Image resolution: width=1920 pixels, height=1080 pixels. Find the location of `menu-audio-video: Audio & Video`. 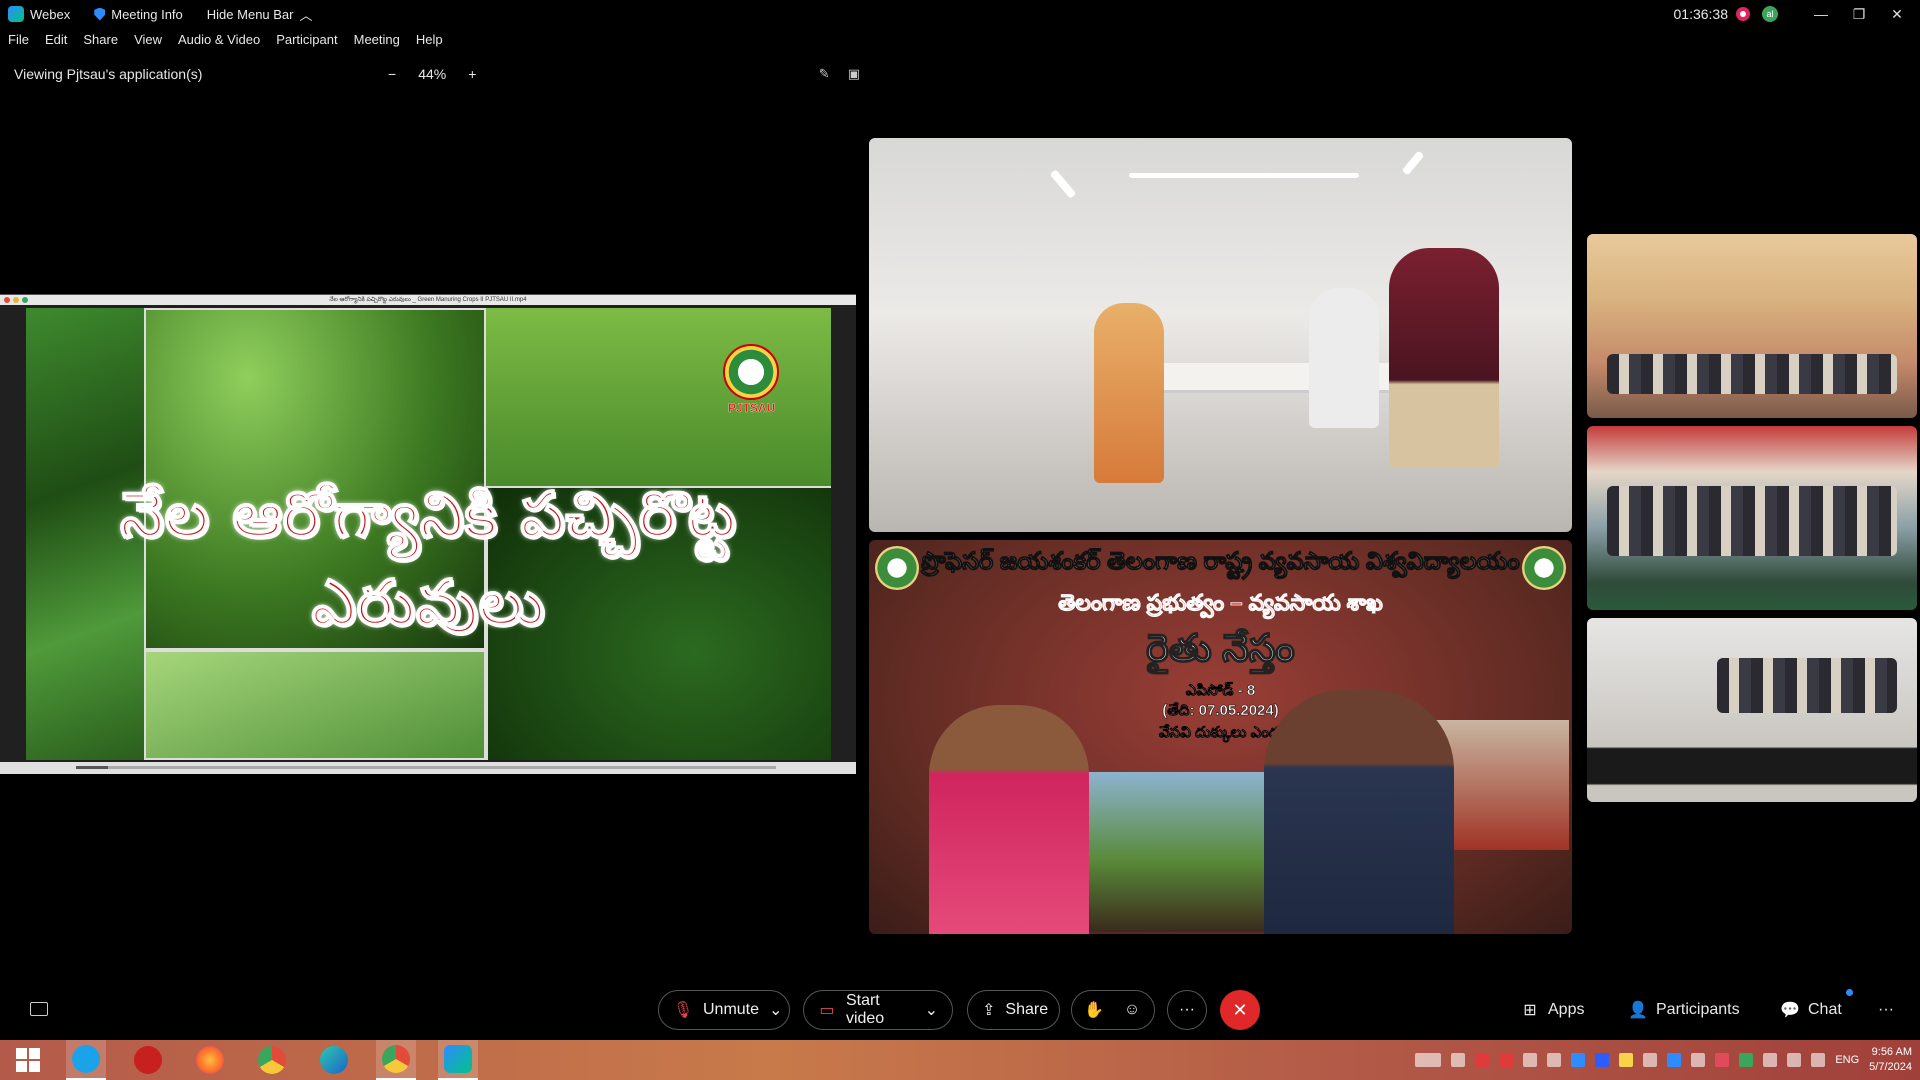

menu-audio-video: Audio & Video is located at coordinates (219, 43).